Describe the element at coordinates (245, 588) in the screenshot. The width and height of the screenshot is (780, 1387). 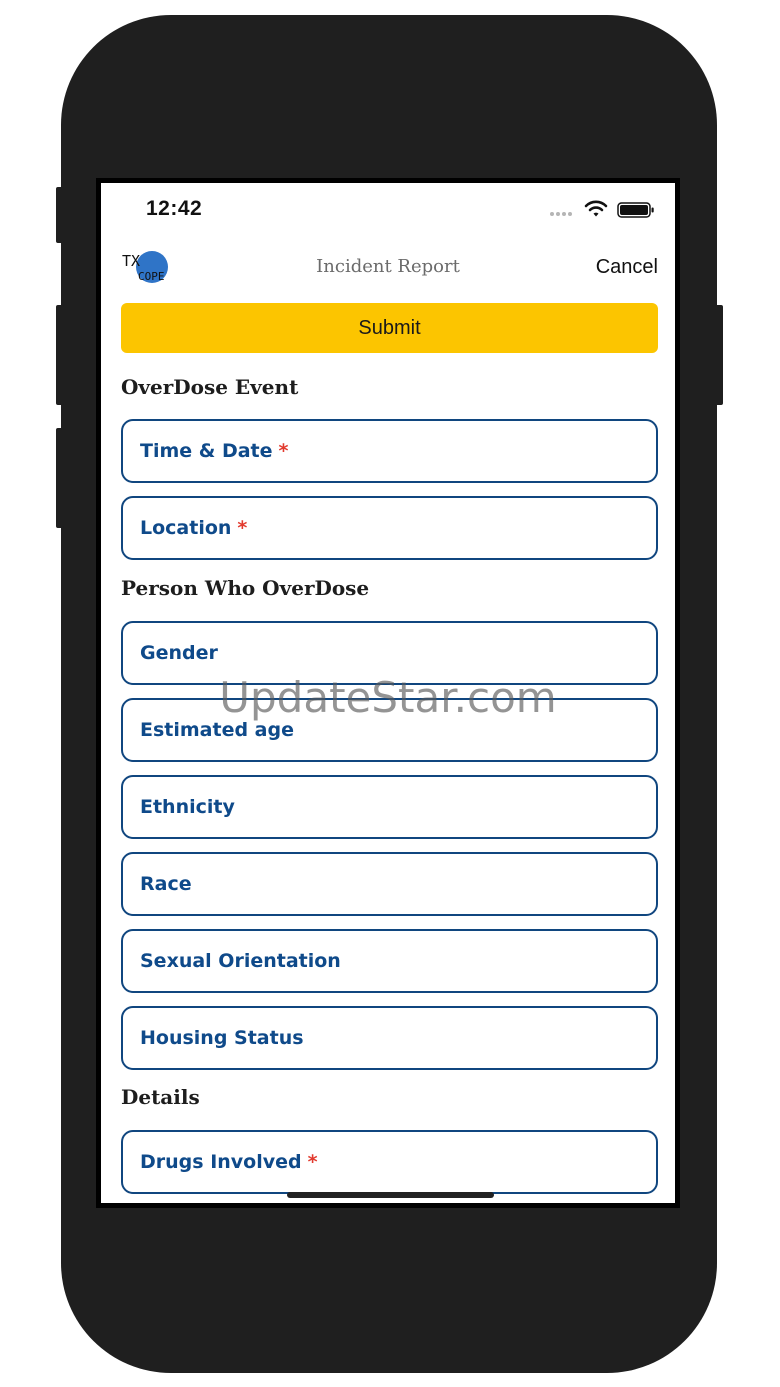
I see `section-heading-person: Person Who OverDose` at that location.